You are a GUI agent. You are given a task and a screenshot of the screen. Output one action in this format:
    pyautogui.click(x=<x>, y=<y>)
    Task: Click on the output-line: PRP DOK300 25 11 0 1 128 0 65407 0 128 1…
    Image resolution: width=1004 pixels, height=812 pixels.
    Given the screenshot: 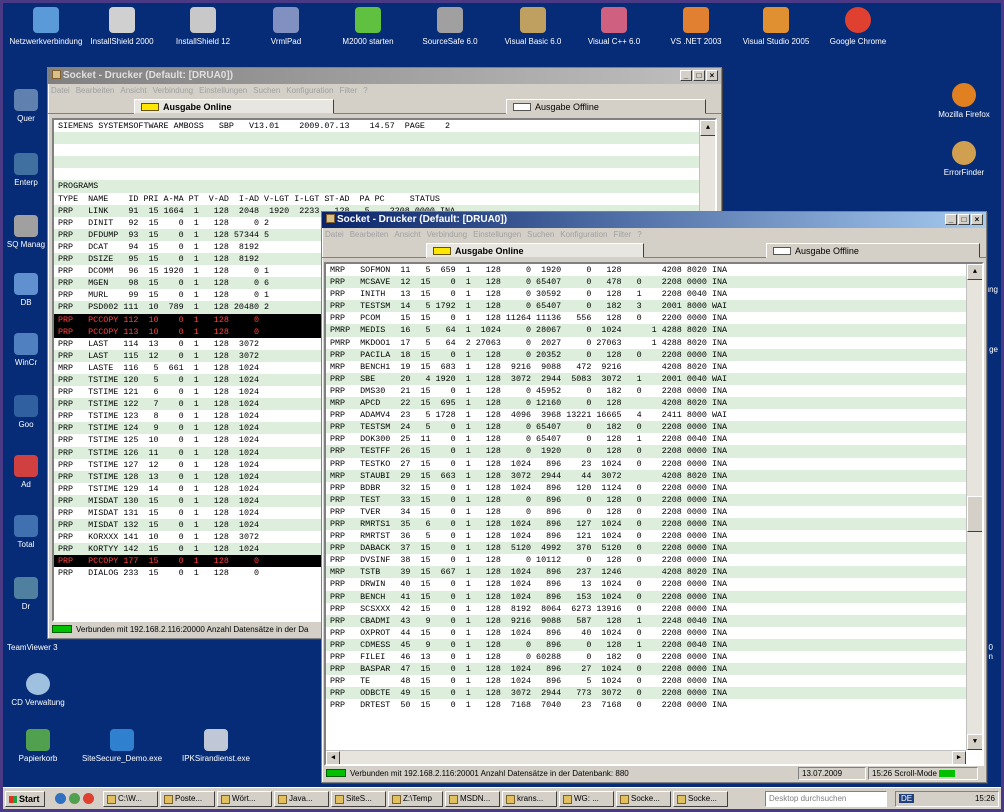 What is the action you would take?
    pyautogui.click(x=529, y=439)
    